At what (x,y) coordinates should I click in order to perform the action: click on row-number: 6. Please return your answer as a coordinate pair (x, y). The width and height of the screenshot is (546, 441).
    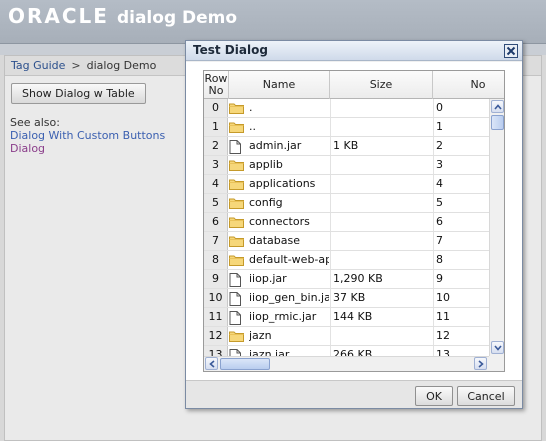
    Looking at the image, I should click on (216, 222).